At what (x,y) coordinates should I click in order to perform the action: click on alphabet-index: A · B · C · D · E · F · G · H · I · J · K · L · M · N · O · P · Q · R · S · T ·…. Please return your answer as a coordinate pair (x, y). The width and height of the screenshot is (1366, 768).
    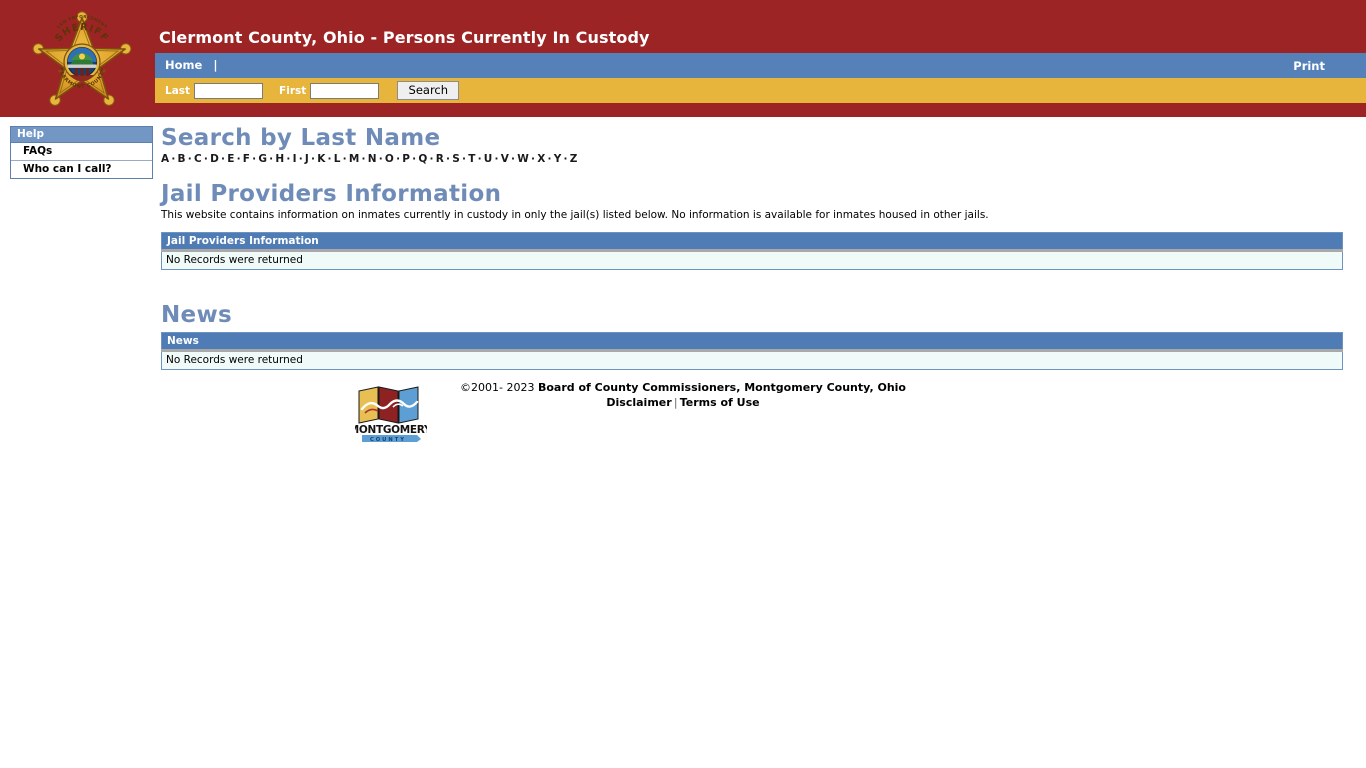
    Looking at the image, I should click on (756, 159).